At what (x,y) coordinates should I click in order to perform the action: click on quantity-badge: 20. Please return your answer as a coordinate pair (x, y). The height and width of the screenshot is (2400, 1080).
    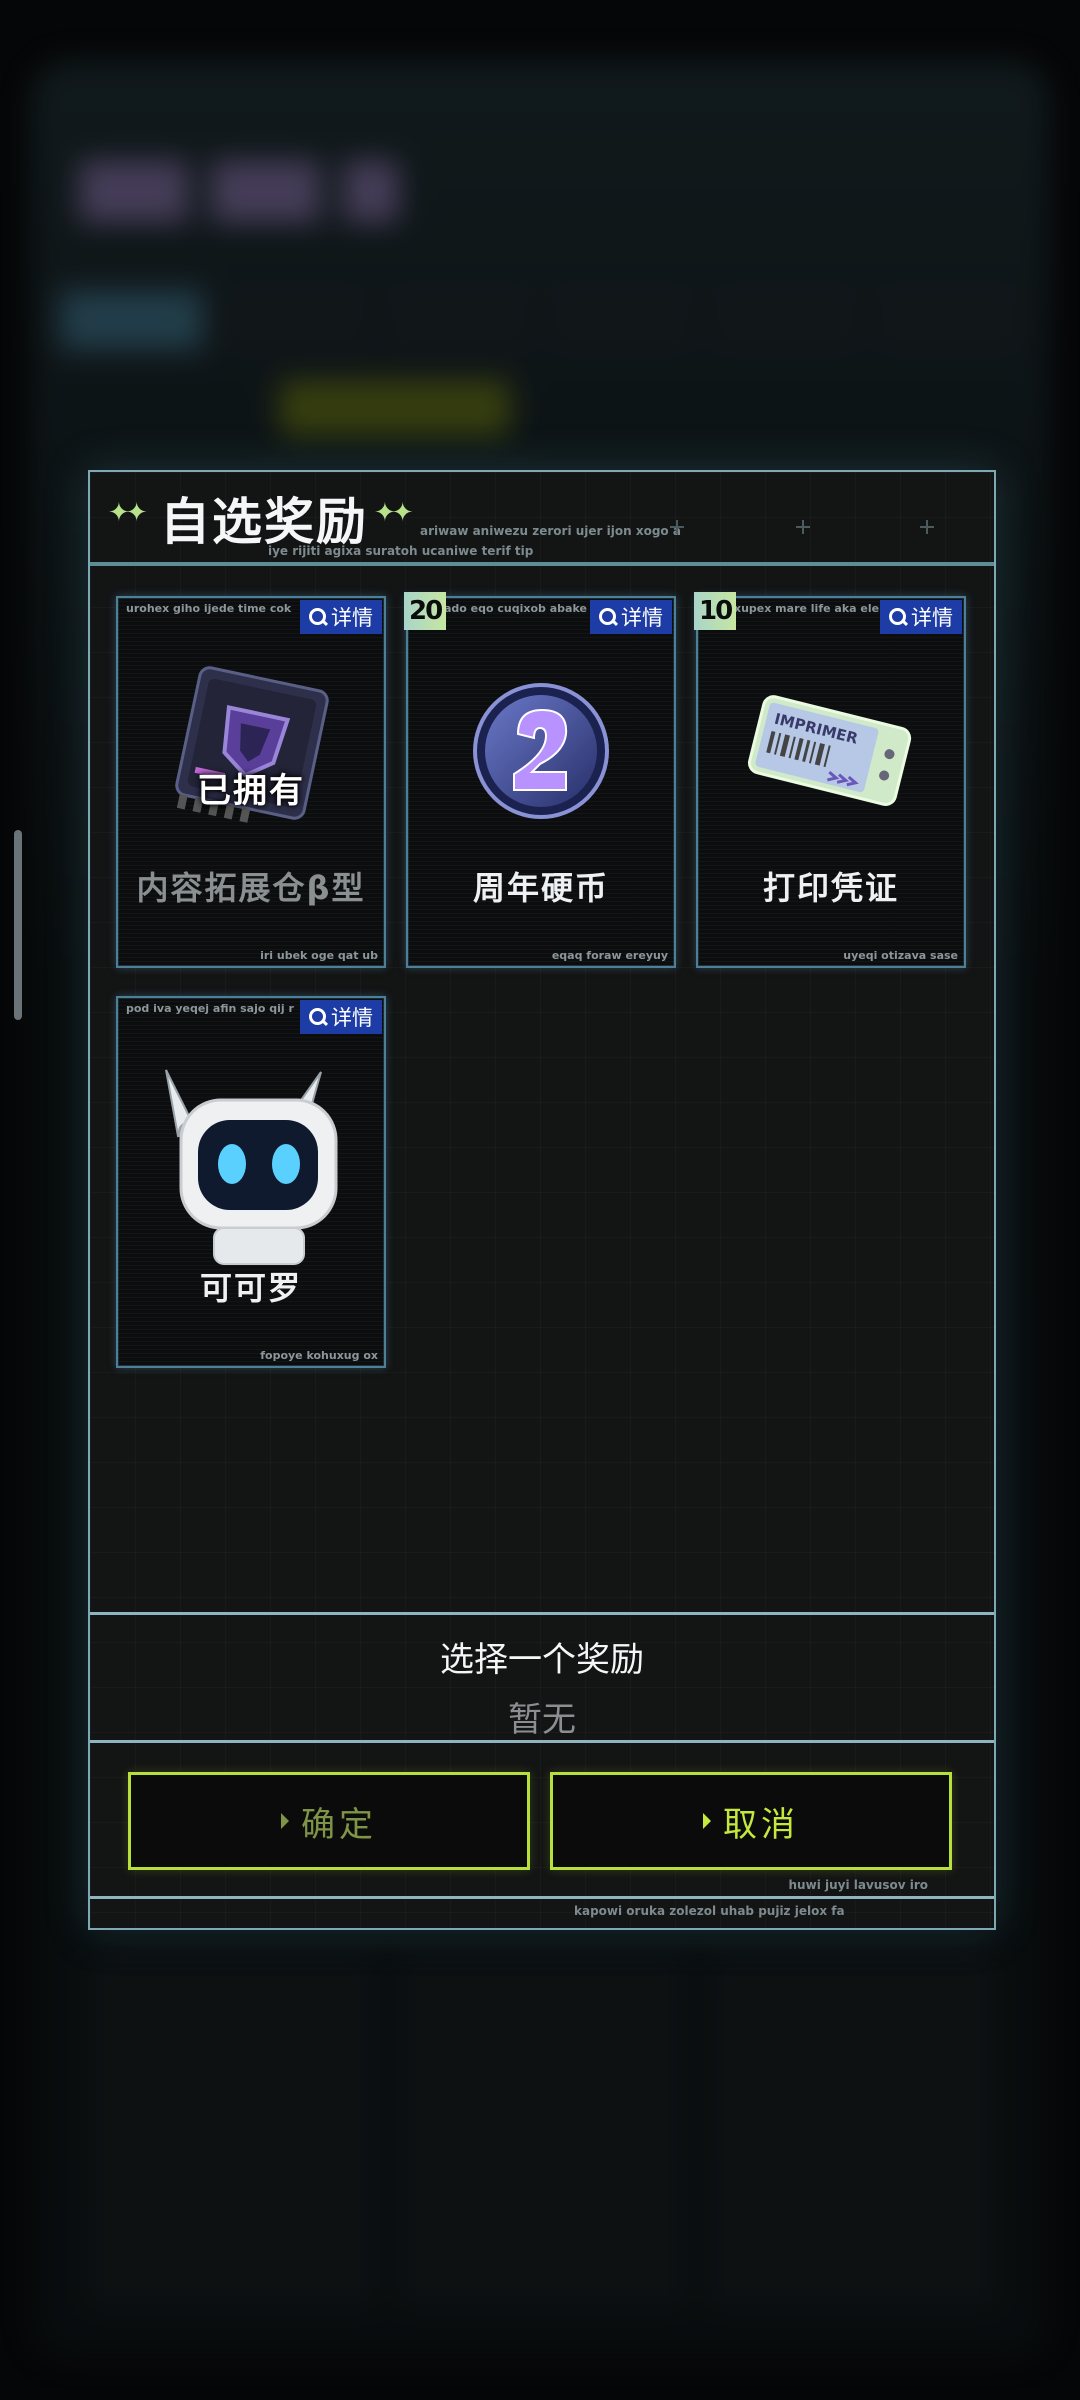
    Looking at the image, I should click on (425, 611).